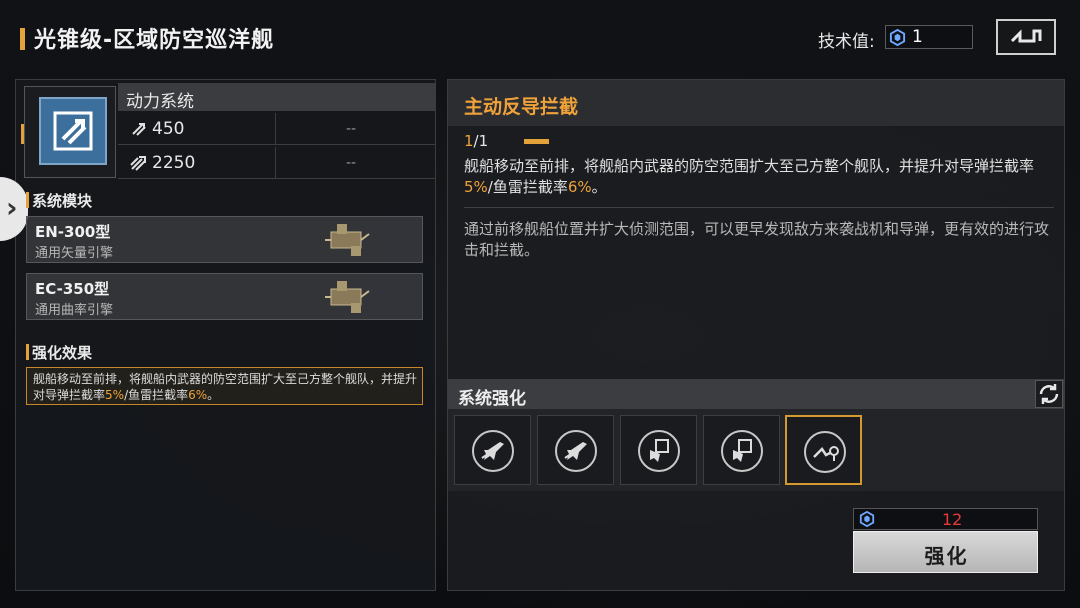 The width and height of the screenshot is (1080, 608). What do you see at coordinates (476, 141) in the screenshot?
I see `skill-level: 1/1` at bounding box center [476, 141].